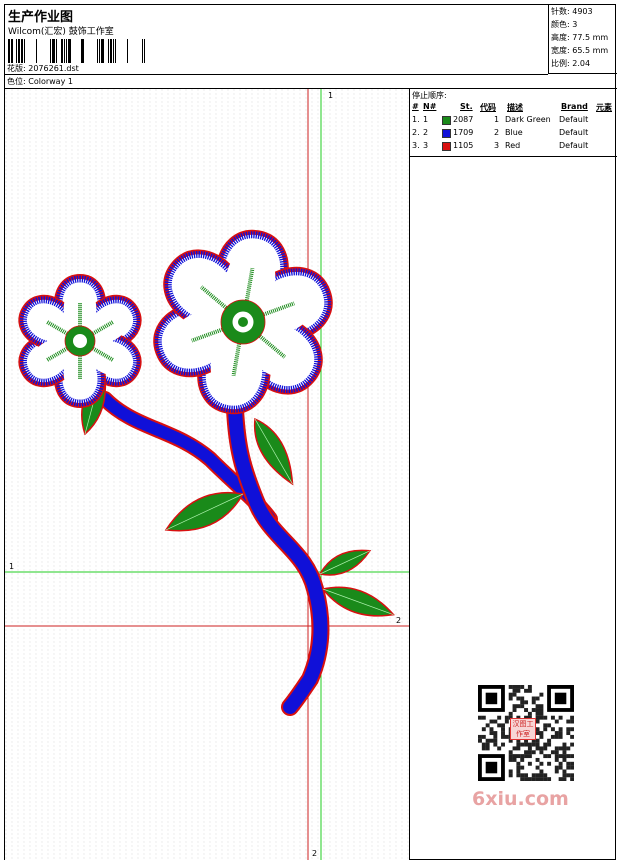 The image size is (620, 861). I want to click on needle-number: 2, so click(426, 132).